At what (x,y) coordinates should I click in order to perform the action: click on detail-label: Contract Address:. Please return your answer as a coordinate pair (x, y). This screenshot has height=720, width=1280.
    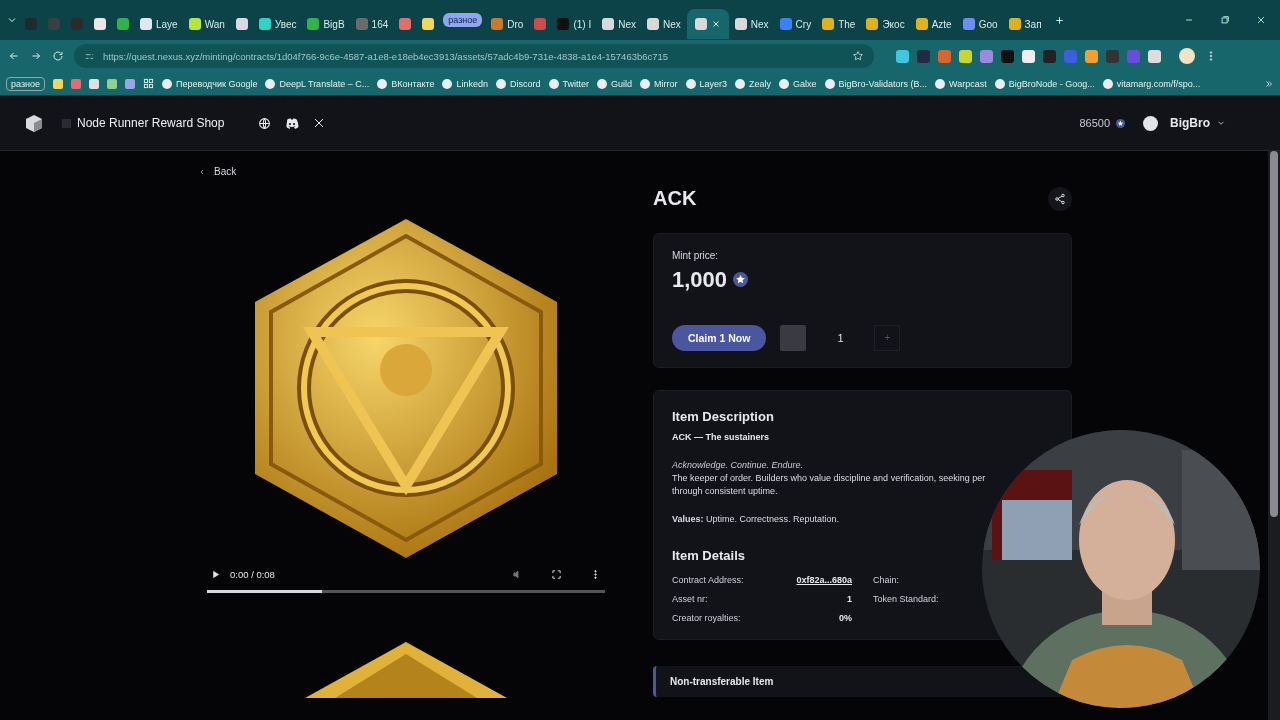
    Looking at the image, I should click on (708, 579).